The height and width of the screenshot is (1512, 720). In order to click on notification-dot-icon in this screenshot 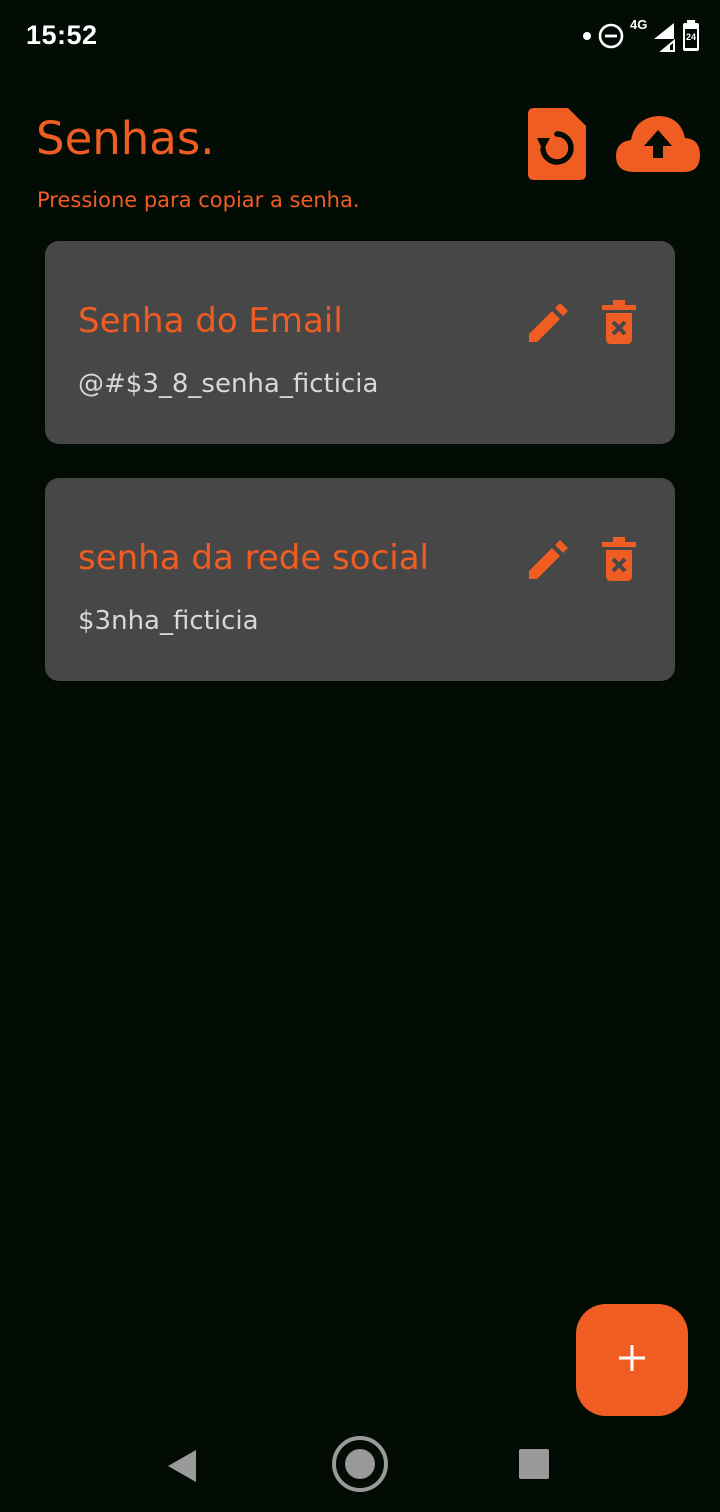, I will do `click(587, 36)`.